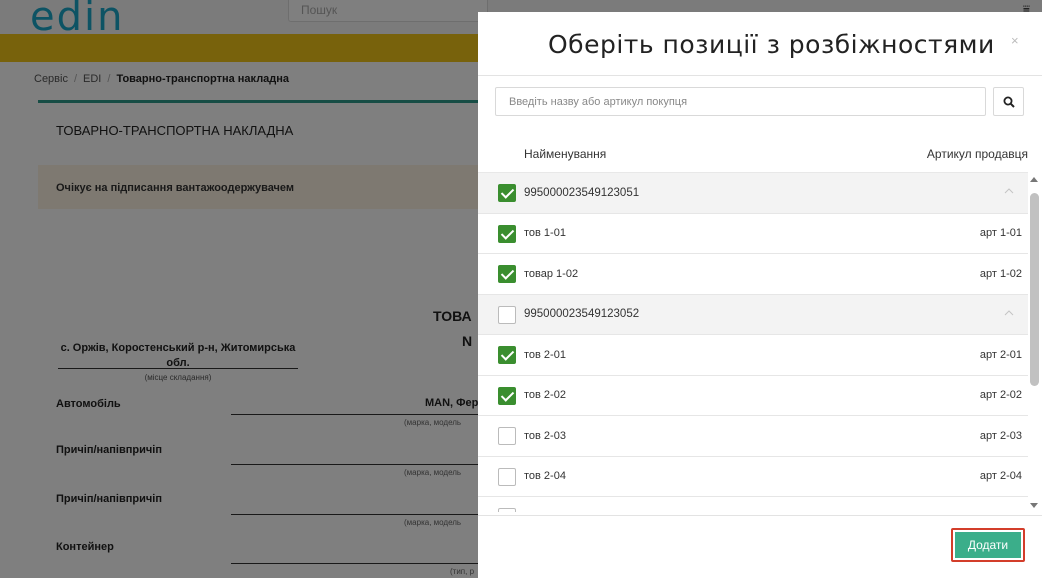  I want to click on item-search-input, so click(740, 101).